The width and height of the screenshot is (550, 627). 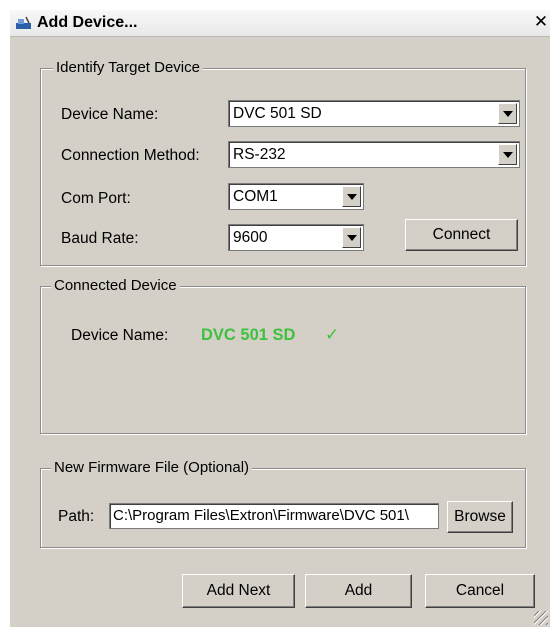 I want to click on connection-method-label: Connection Method:, so click(x=130, y=155).